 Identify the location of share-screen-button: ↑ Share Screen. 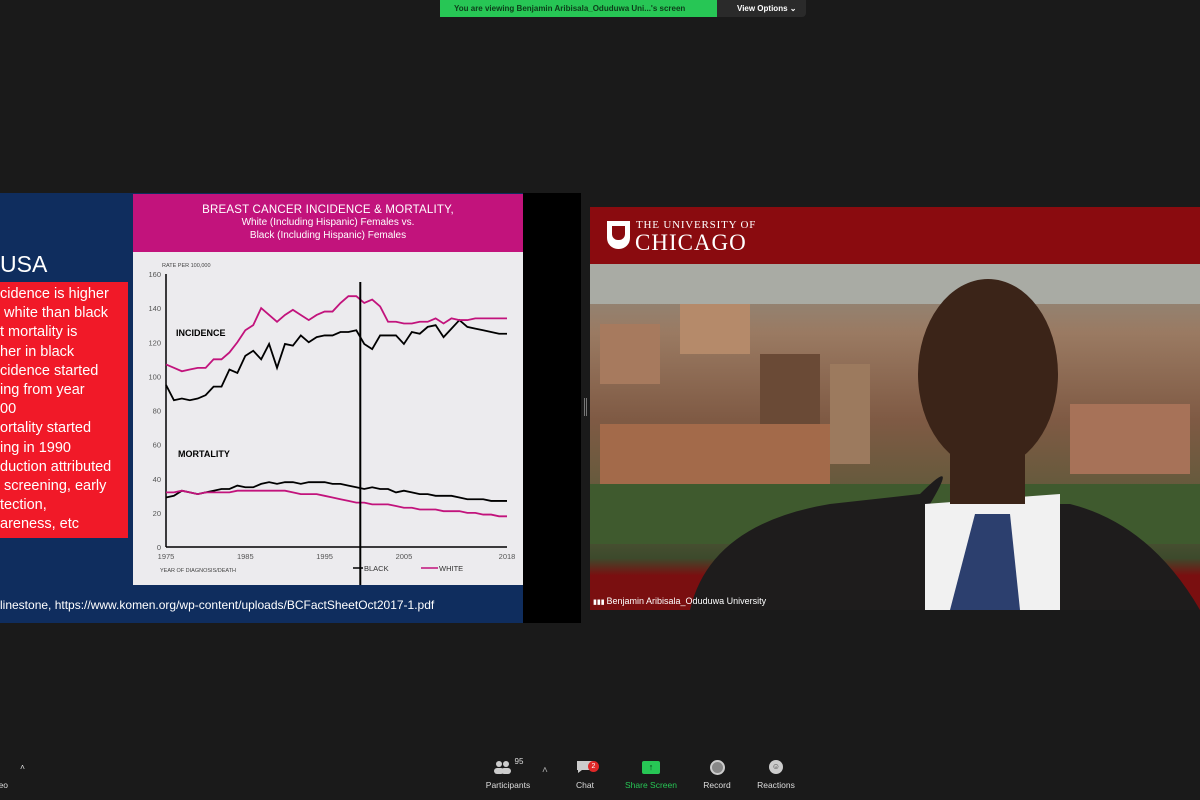
(651, 773).